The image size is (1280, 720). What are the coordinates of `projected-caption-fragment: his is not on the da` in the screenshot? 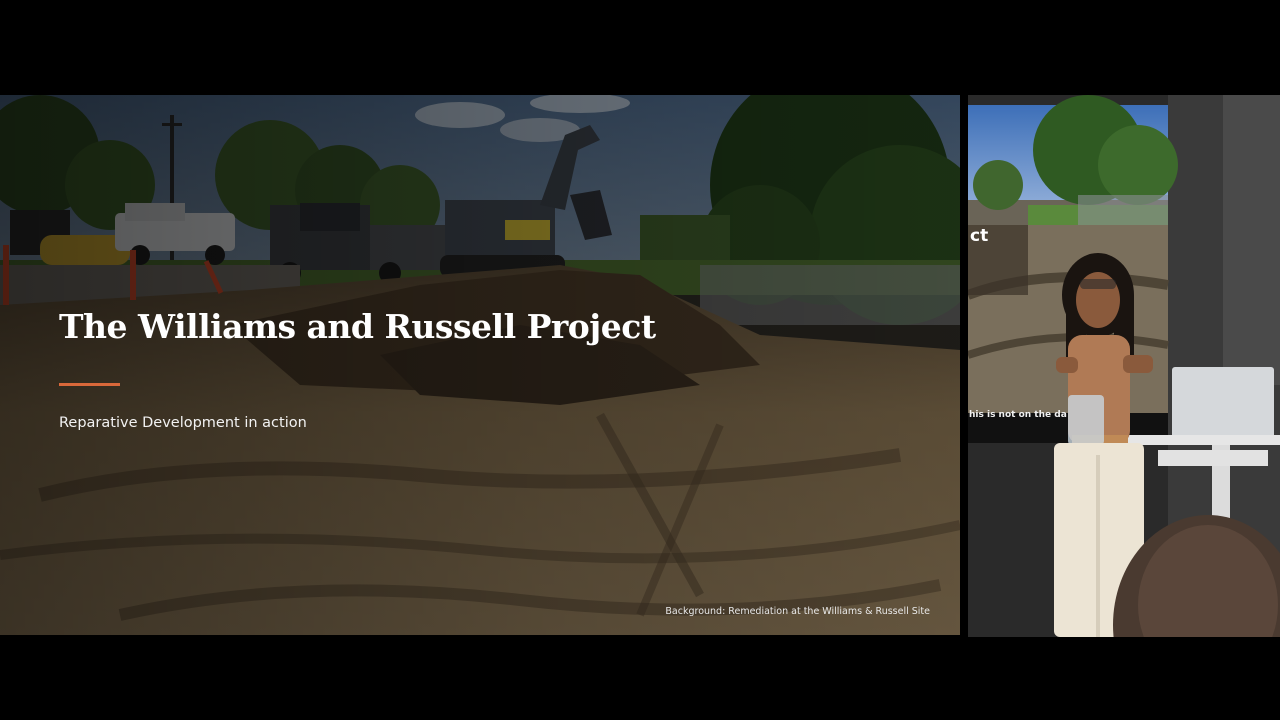 It's located at (1018, 415).